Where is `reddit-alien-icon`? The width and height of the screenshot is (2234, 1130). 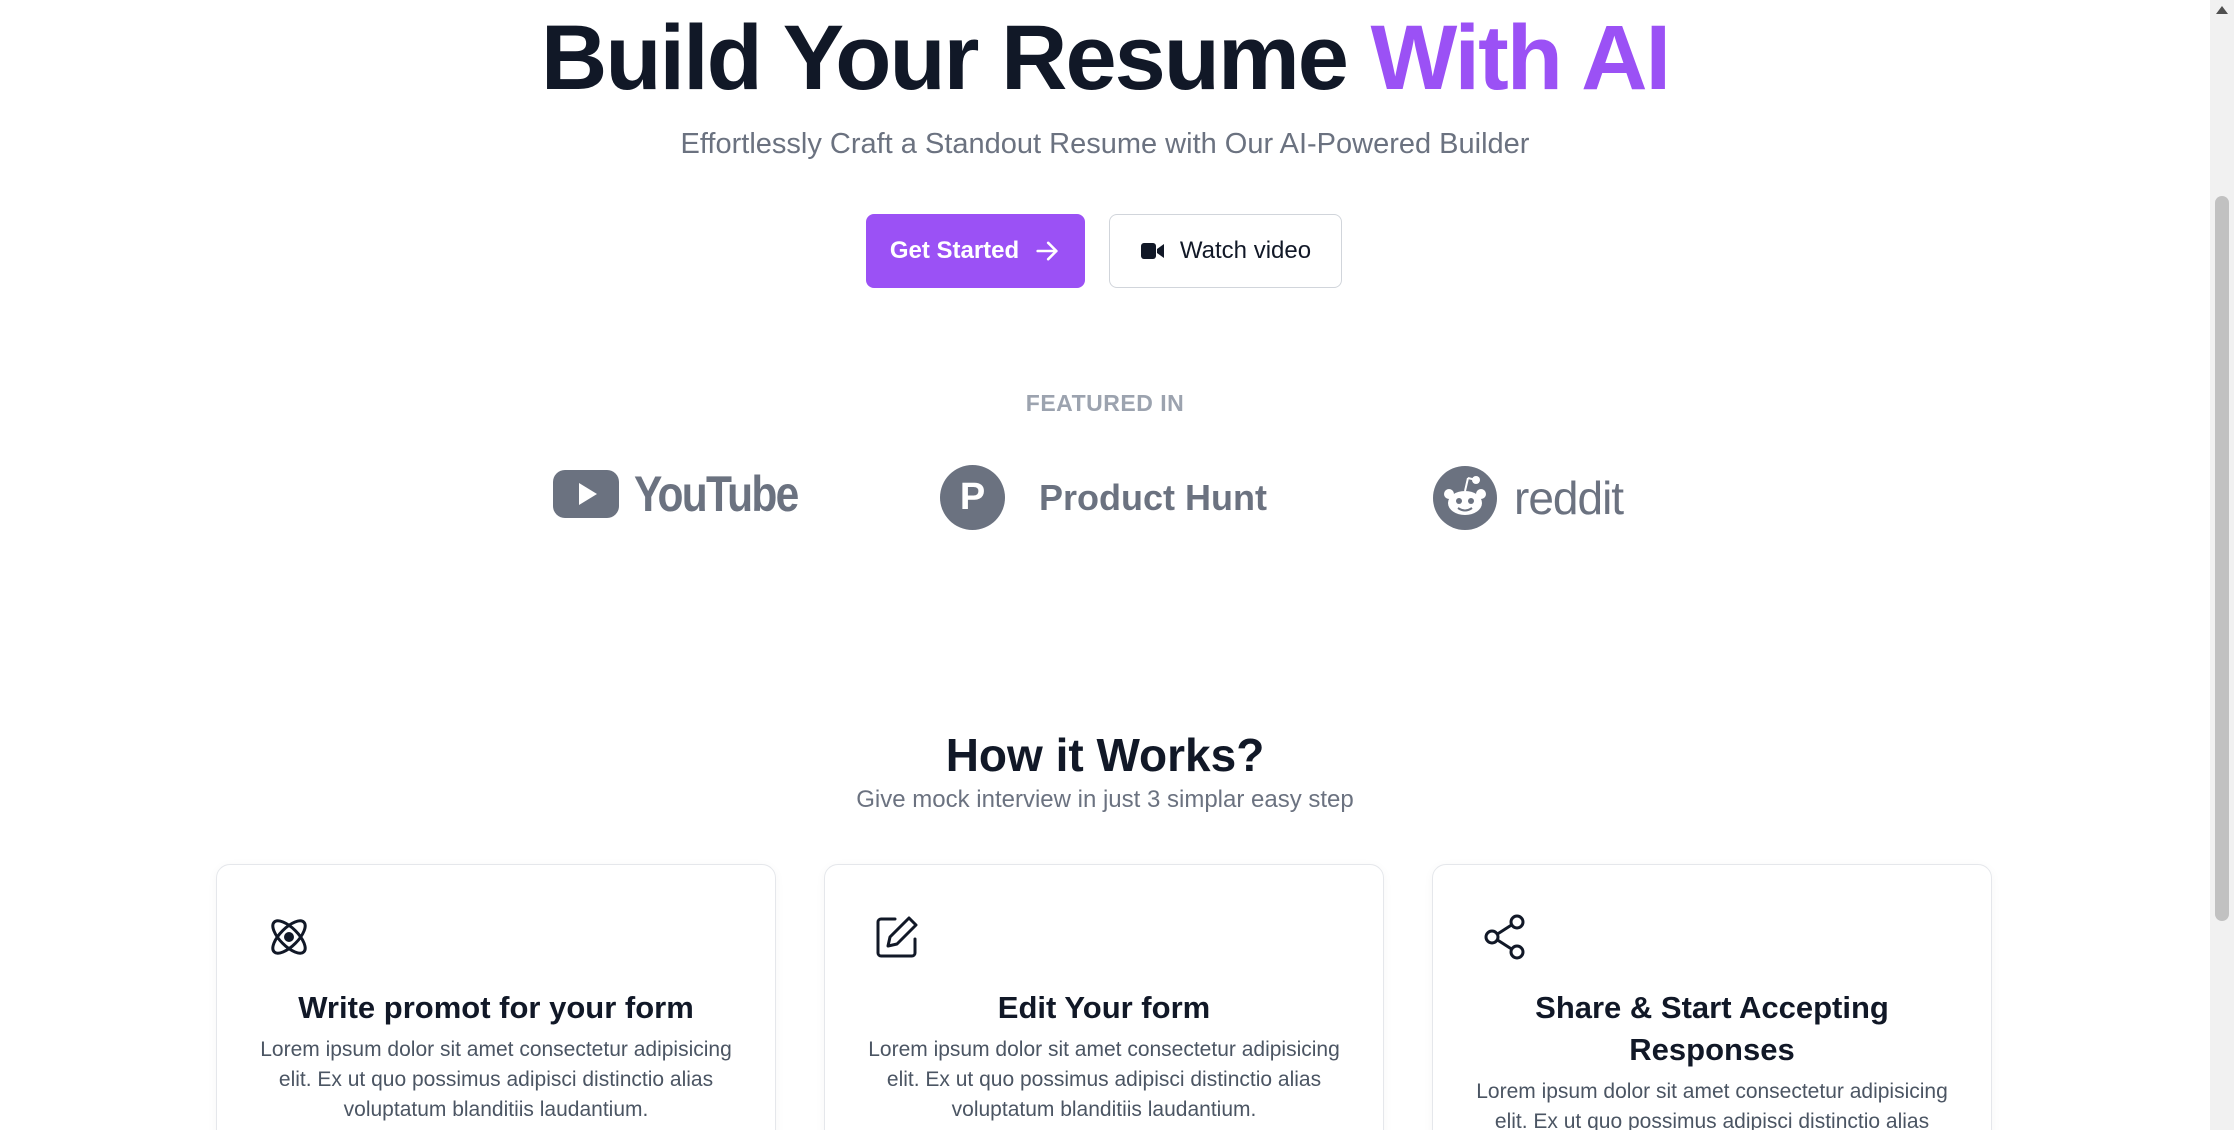 reddit-alien-icon is located at coordinates (1465, 498).